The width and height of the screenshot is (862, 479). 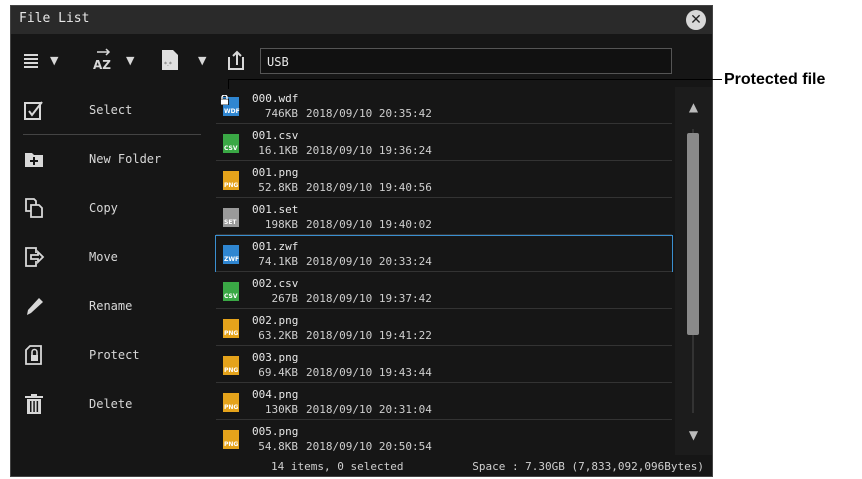 I want to click on scroll-up-icon: ▲, so click(x=693, y=107).